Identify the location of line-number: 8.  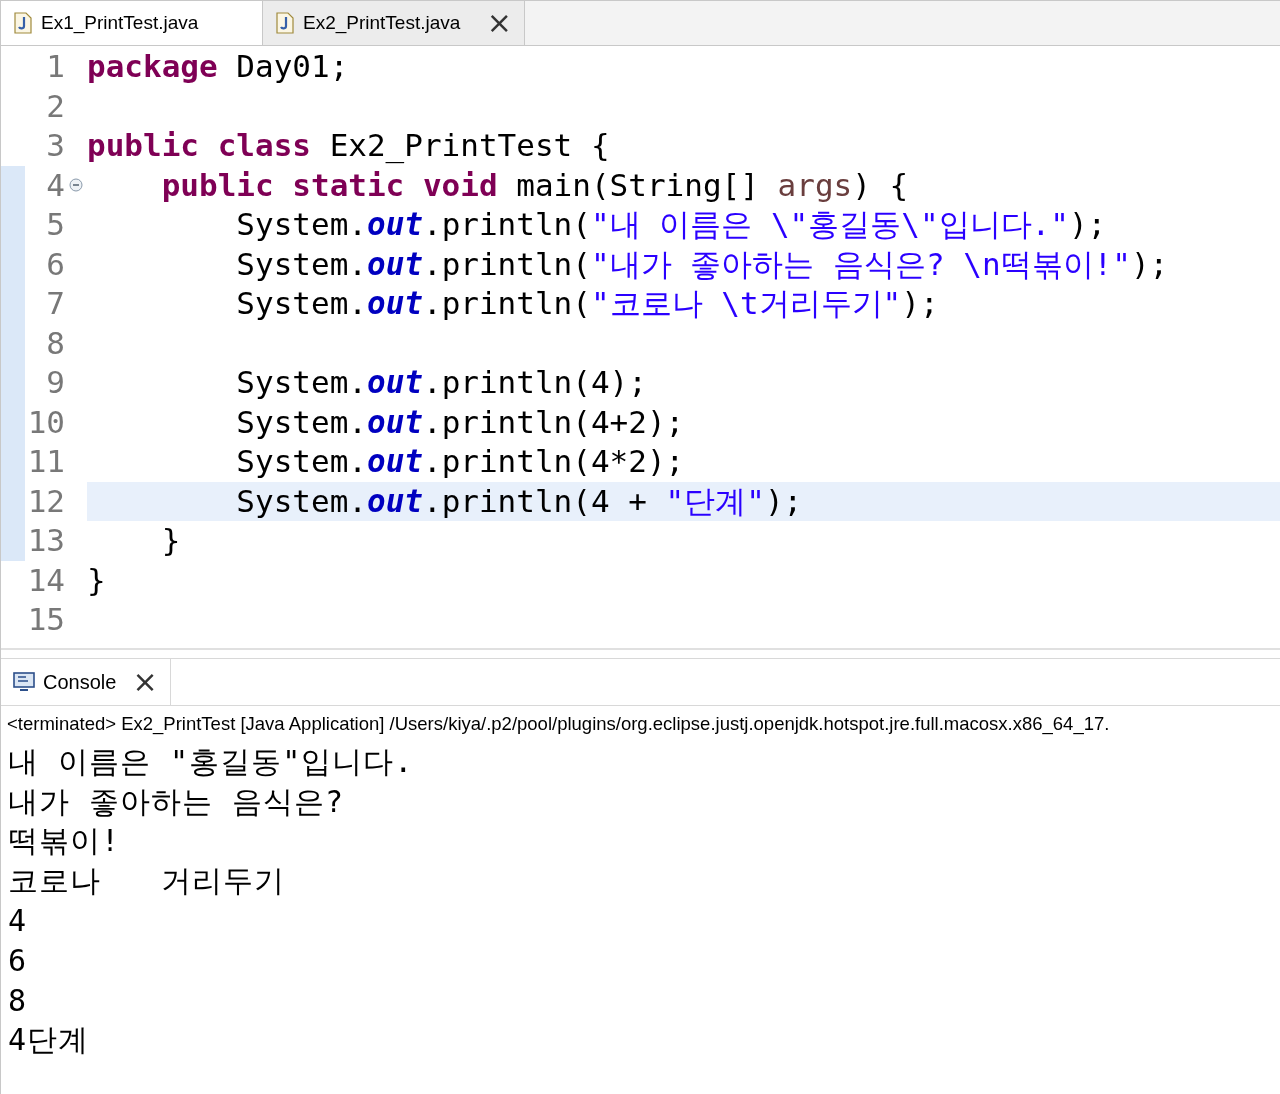
(55, 343).